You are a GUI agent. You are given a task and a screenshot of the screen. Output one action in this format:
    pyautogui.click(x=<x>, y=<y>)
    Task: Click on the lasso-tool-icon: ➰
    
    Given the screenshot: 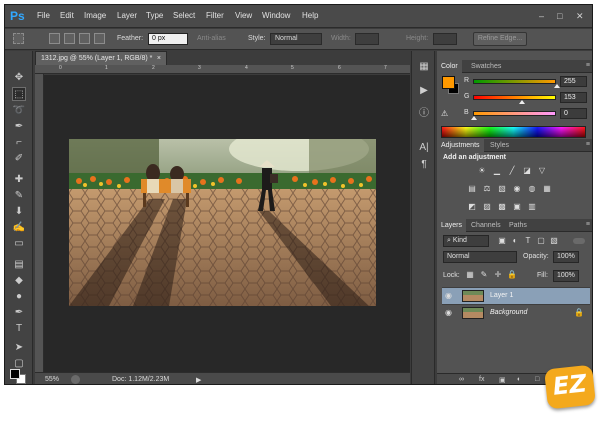 What is the action you would take?
    pyautogui.click(x=19, y=111)
    